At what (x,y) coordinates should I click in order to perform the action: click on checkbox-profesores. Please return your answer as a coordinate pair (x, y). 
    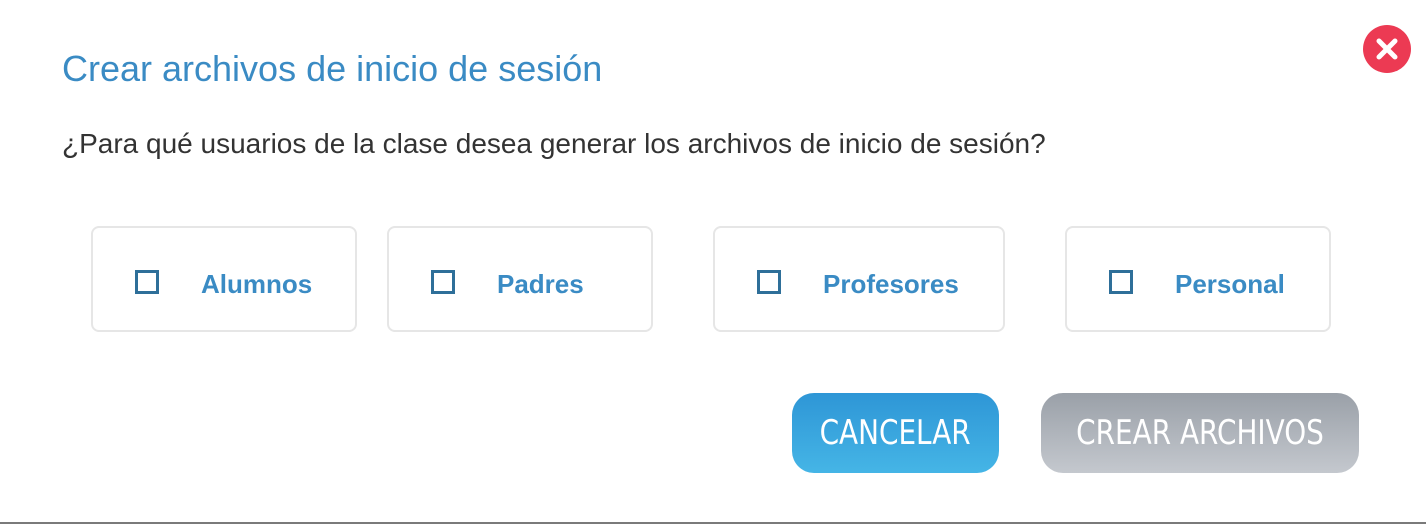
    Looking at the image, I should click on (769, 282).